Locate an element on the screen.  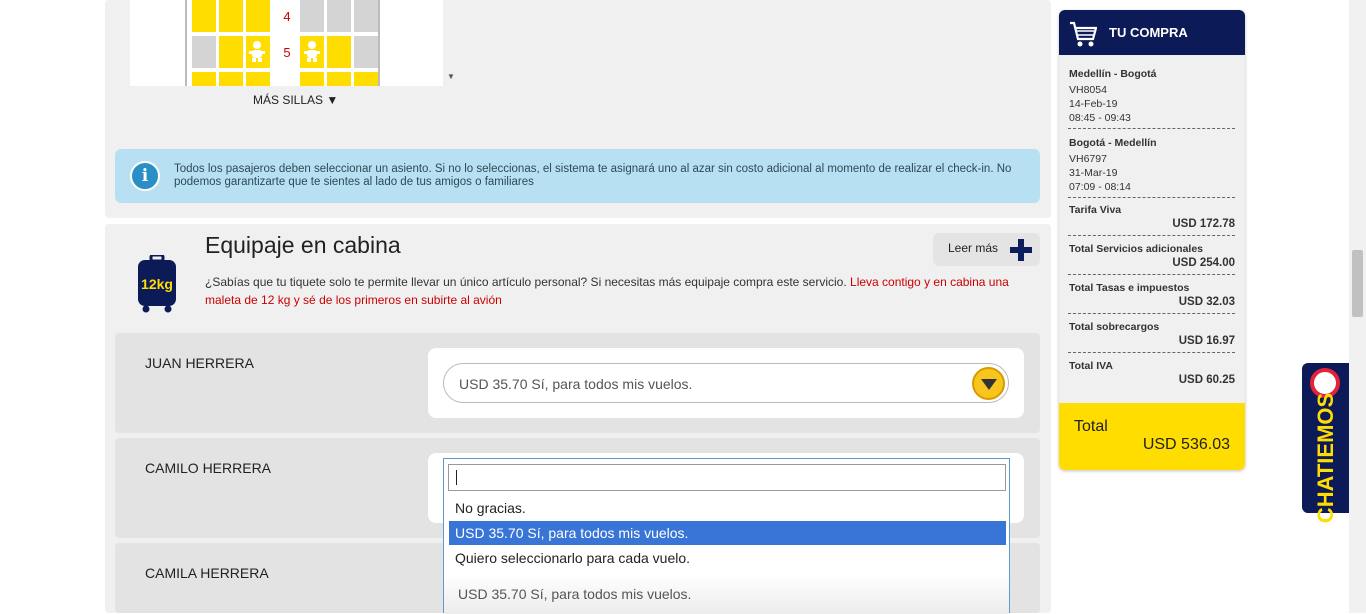
dropdown-search-input is located at coordinates (727, 477).